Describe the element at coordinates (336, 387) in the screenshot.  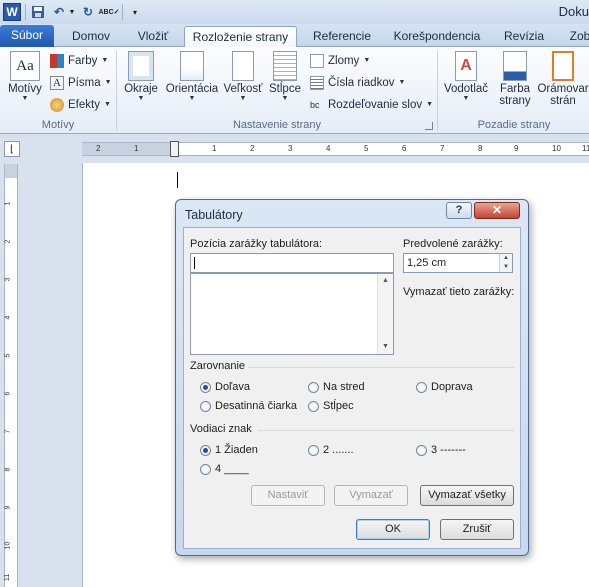
I see `radio-align-center: Na stred` at that location.